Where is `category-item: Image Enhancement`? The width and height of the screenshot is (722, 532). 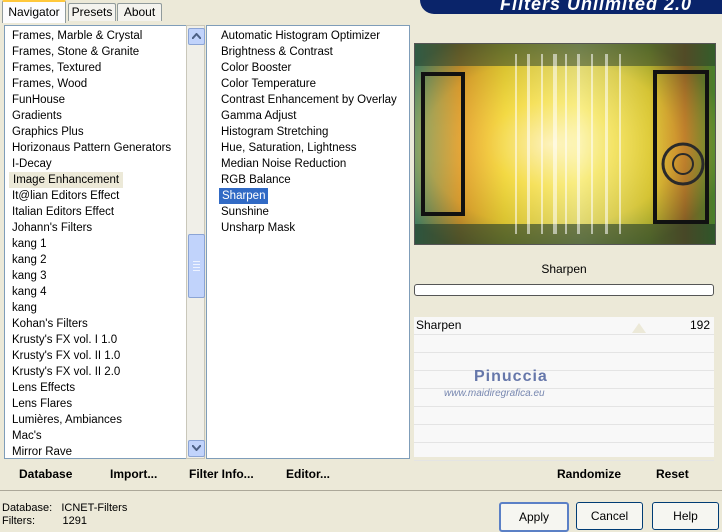
category-item: Image Enhancement is located at coordinates (66, 180).